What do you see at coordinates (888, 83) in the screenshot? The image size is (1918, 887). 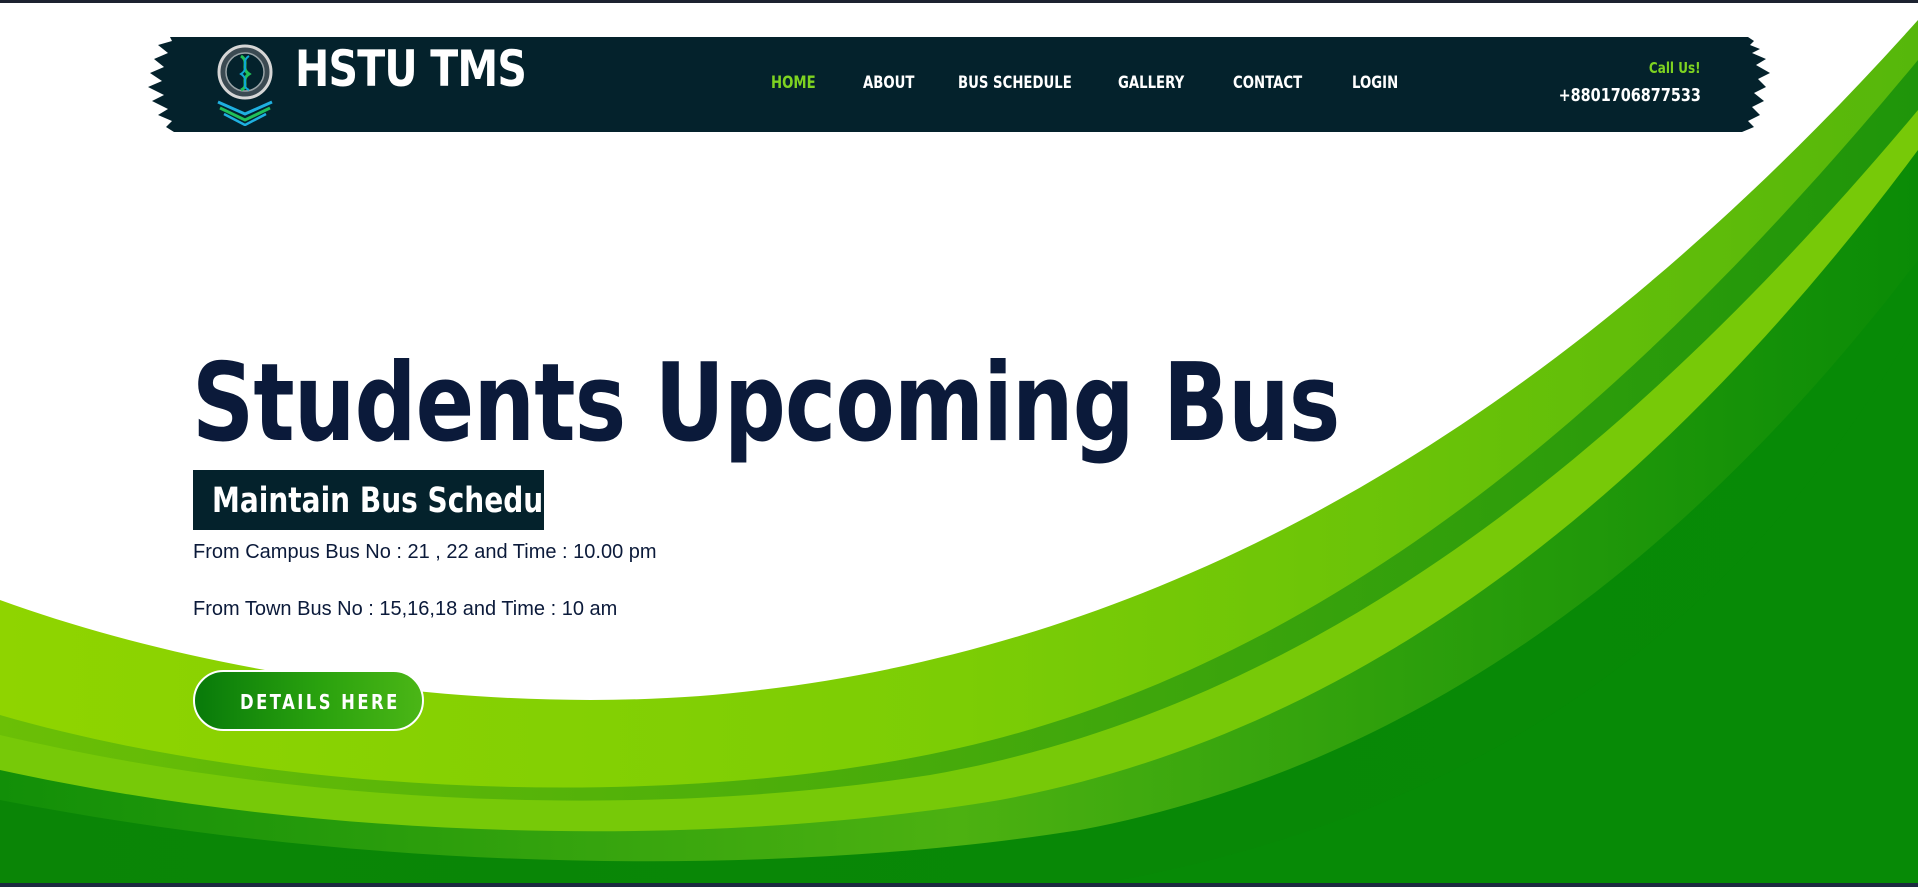 I see `nav-about: ABOUT` at bounding box center [888, 83].